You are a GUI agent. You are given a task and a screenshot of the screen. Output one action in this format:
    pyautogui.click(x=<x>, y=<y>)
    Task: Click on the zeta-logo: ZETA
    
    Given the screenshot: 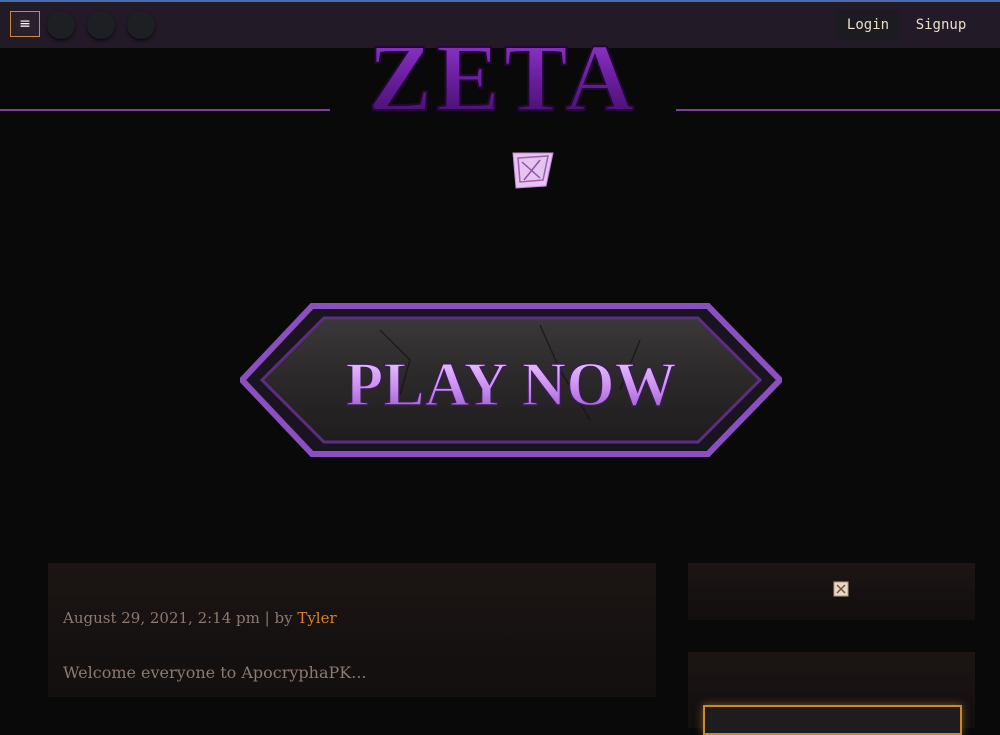 What is the action you would take?
    pyautogui.click(x=503, y=77)
    